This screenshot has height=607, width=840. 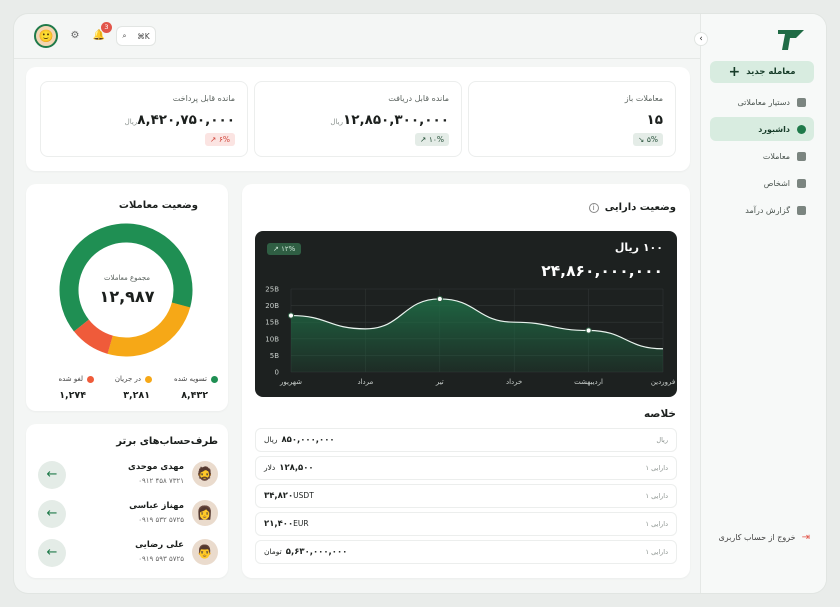 What do you see at coordinates (762, 183) in the screenshot?
I see `sidebar-item-people: اشخاص` at bounding box center [762, 183].